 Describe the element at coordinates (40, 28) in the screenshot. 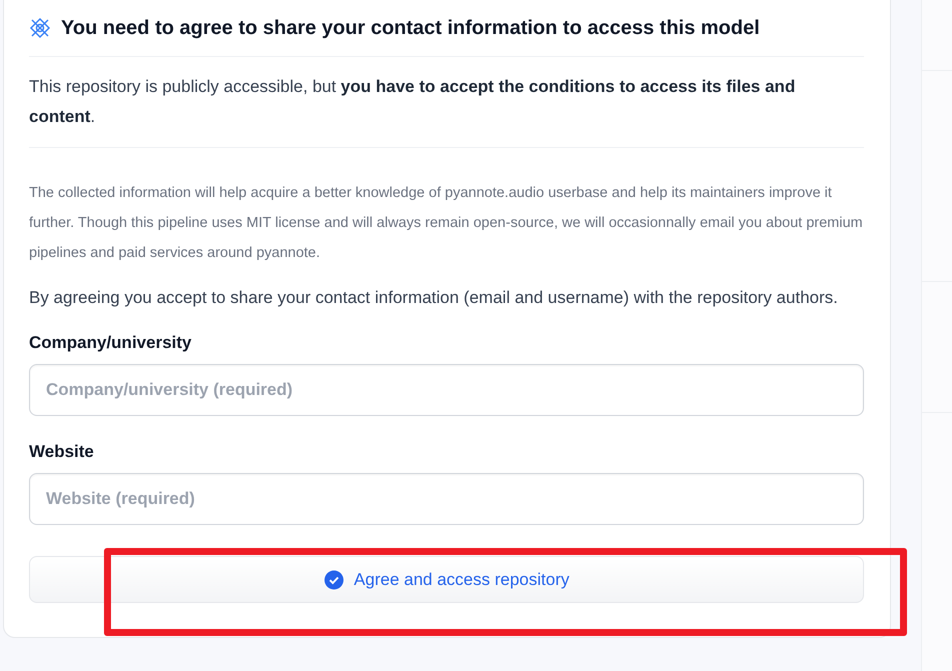

I see `gate-icon` at that location.